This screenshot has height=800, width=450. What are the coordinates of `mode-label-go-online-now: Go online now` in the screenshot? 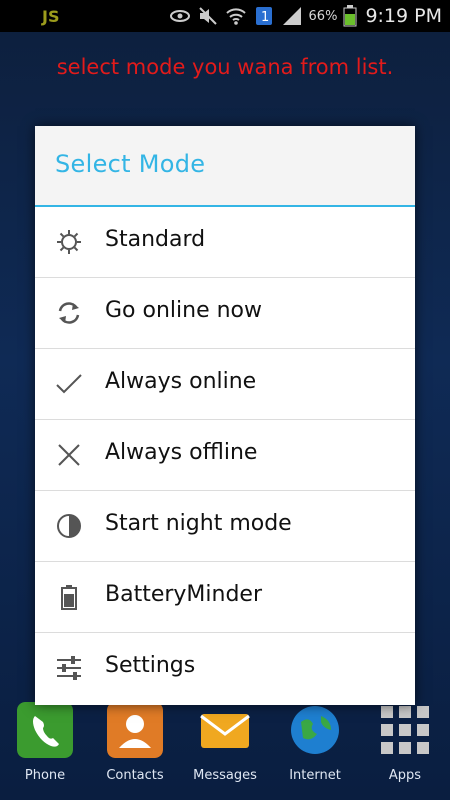 It's located at (183, 310).